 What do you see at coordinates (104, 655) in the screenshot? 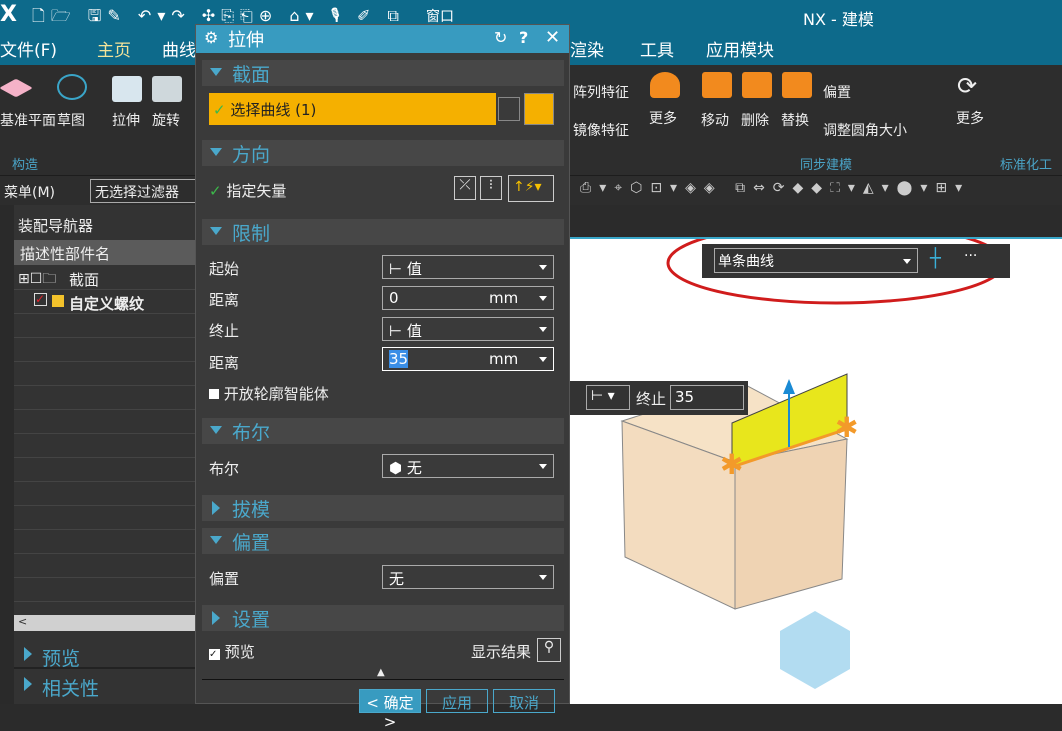
I see `panel-preview: 预览` at bounding box center [104, 655].